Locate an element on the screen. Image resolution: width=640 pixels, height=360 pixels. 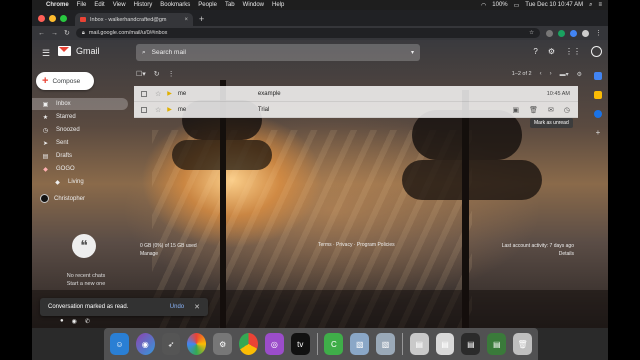
compose-button: + Compose is located at coordinates (65, 81).